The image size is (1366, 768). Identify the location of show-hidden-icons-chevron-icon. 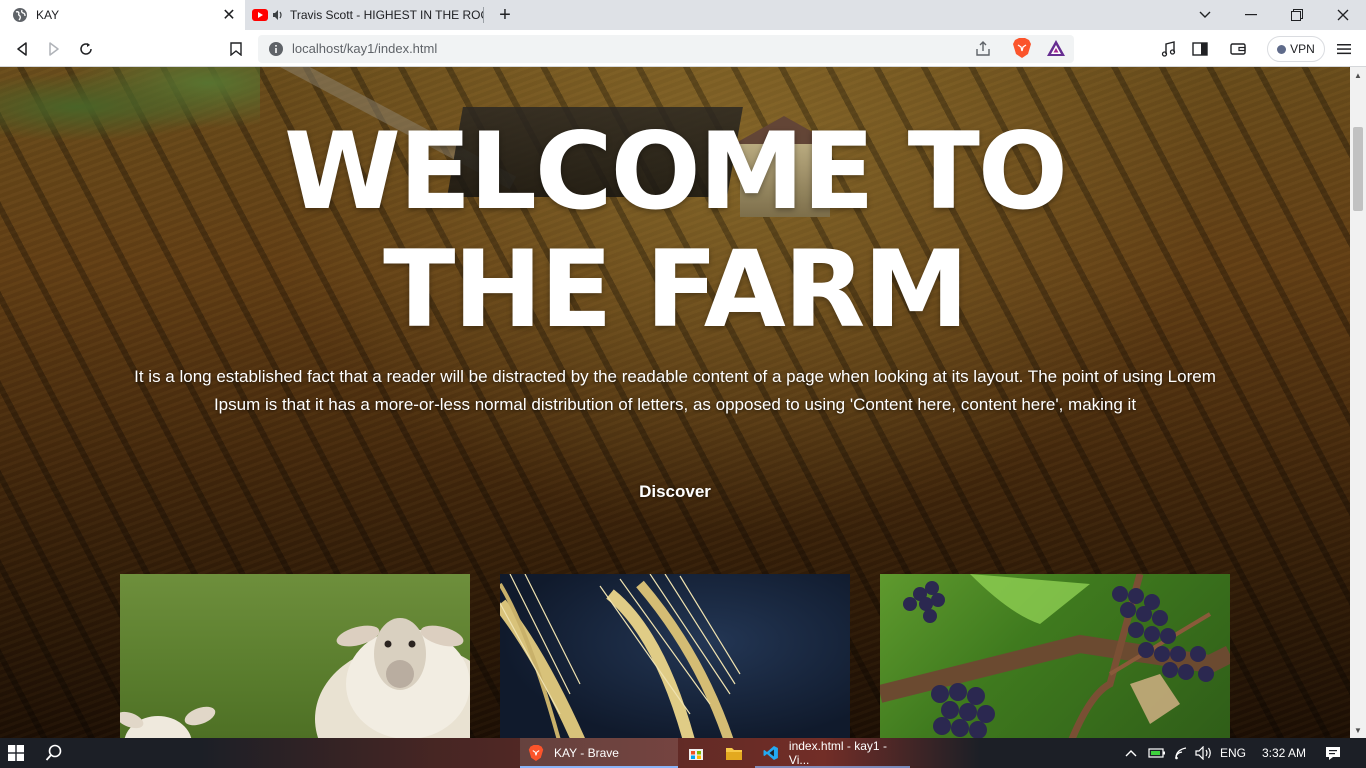
(1131, 753).